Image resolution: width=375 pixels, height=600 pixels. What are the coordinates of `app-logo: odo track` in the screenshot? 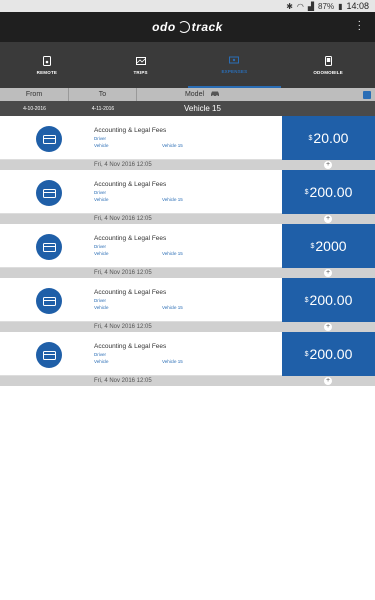 It's located at (187, 27).